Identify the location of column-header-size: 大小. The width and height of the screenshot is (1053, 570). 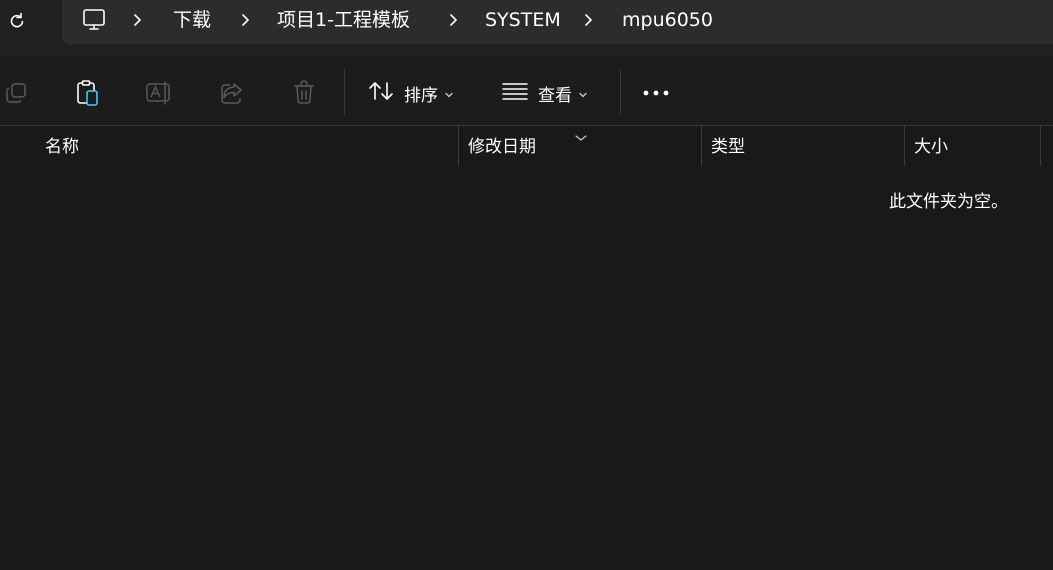
(931, 146).